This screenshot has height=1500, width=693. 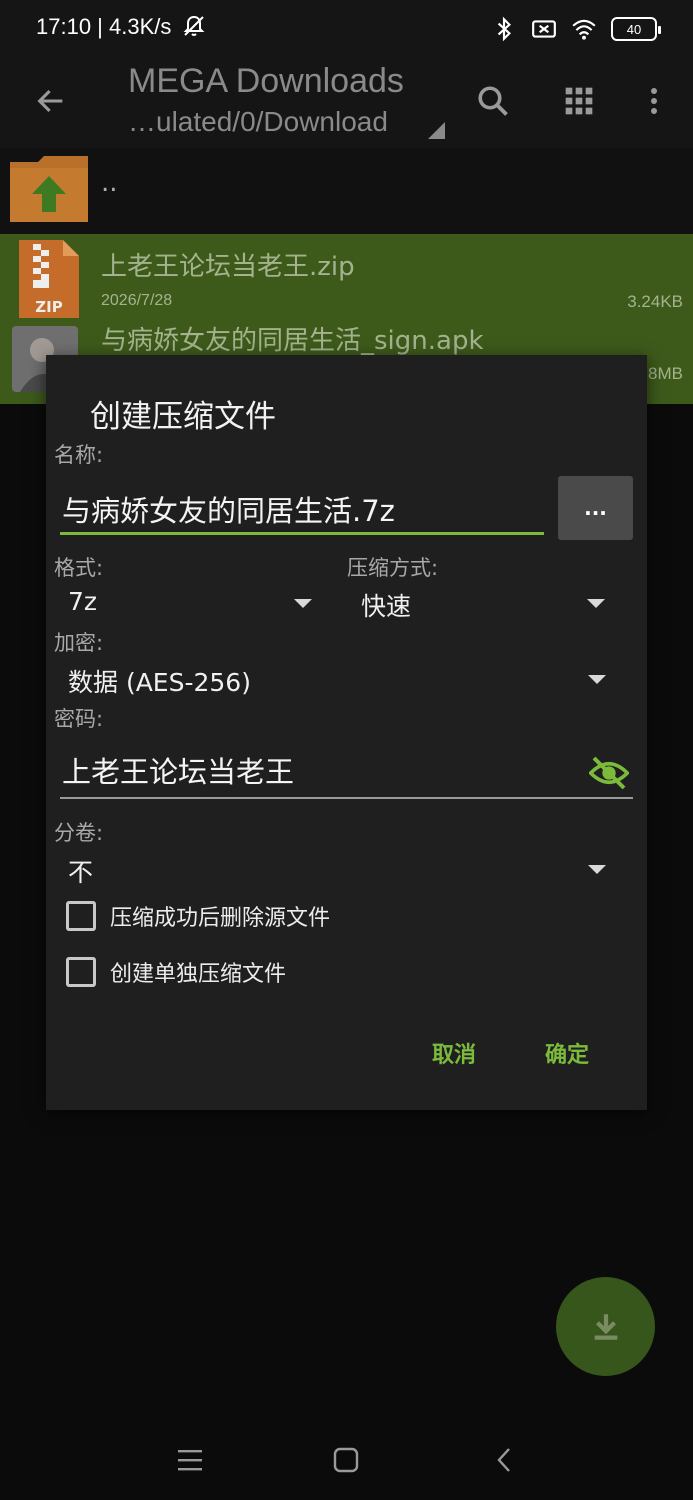 What do you see at coordinates (302, 507) in the screenshot?
I see `archive-name-input: 与病娇女友的同居生活.7z` at bounding box center [302, 507].